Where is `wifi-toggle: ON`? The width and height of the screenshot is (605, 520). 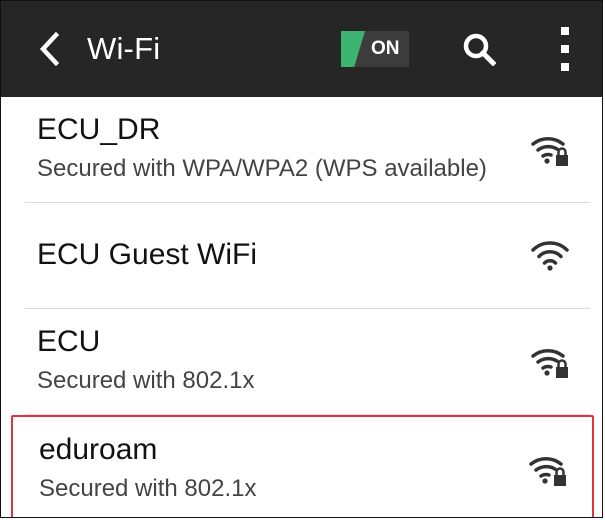 wifi-toggle: ON is located at coordinates (375, 49).